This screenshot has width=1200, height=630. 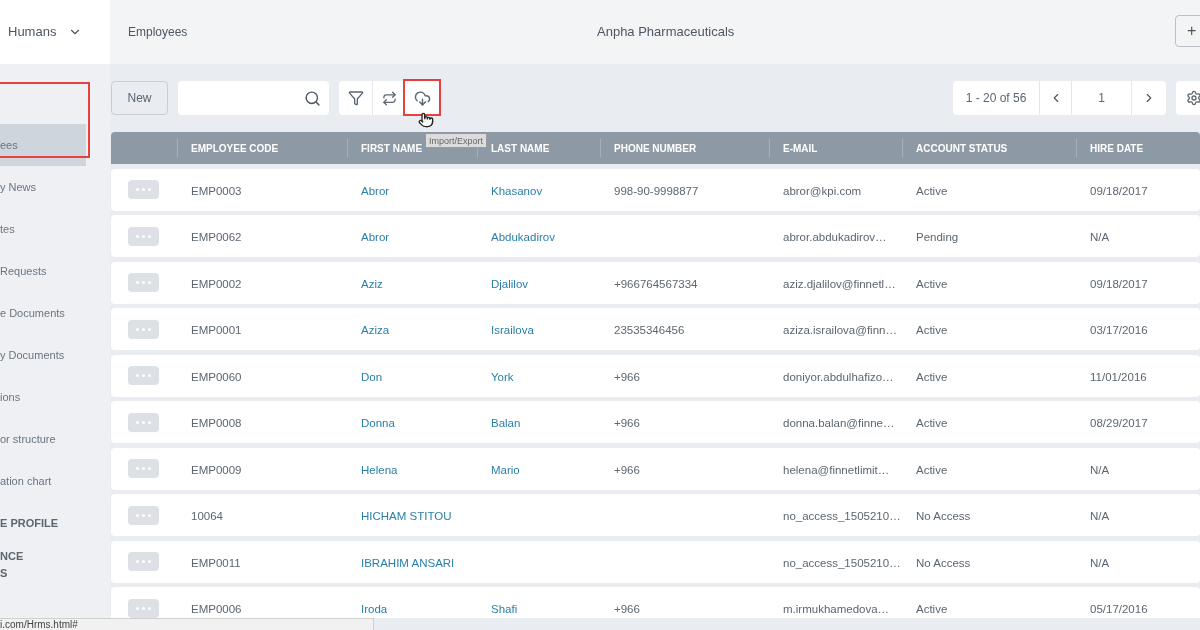 I want to click on column-header: E-MAIL, so click(x=800, y=148).